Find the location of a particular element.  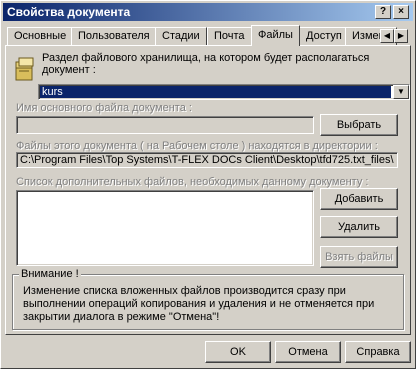

storage-selected-value: kurs is located at coordinates (215, 92).